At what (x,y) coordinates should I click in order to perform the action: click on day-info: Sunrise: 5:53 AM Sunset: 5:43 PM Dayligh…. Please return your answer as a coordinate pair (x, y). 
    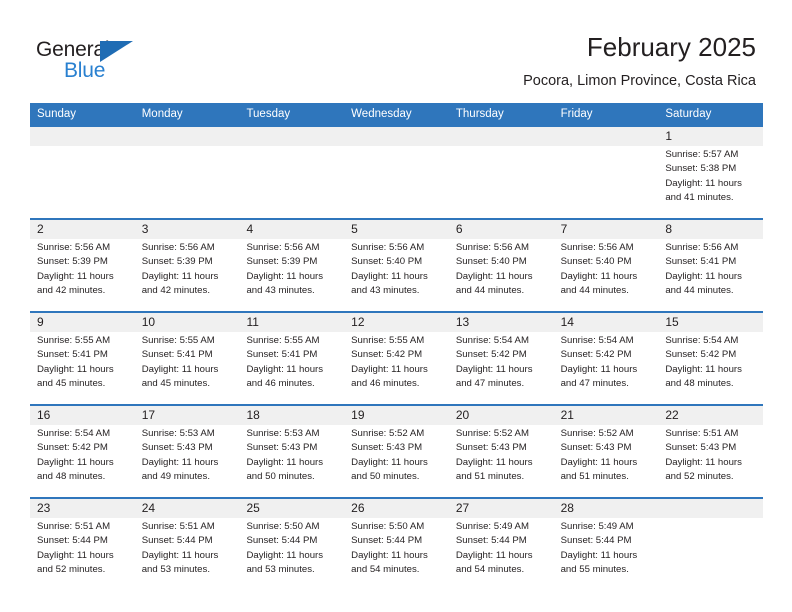
    Looking at the image, I should click on (291, 456).